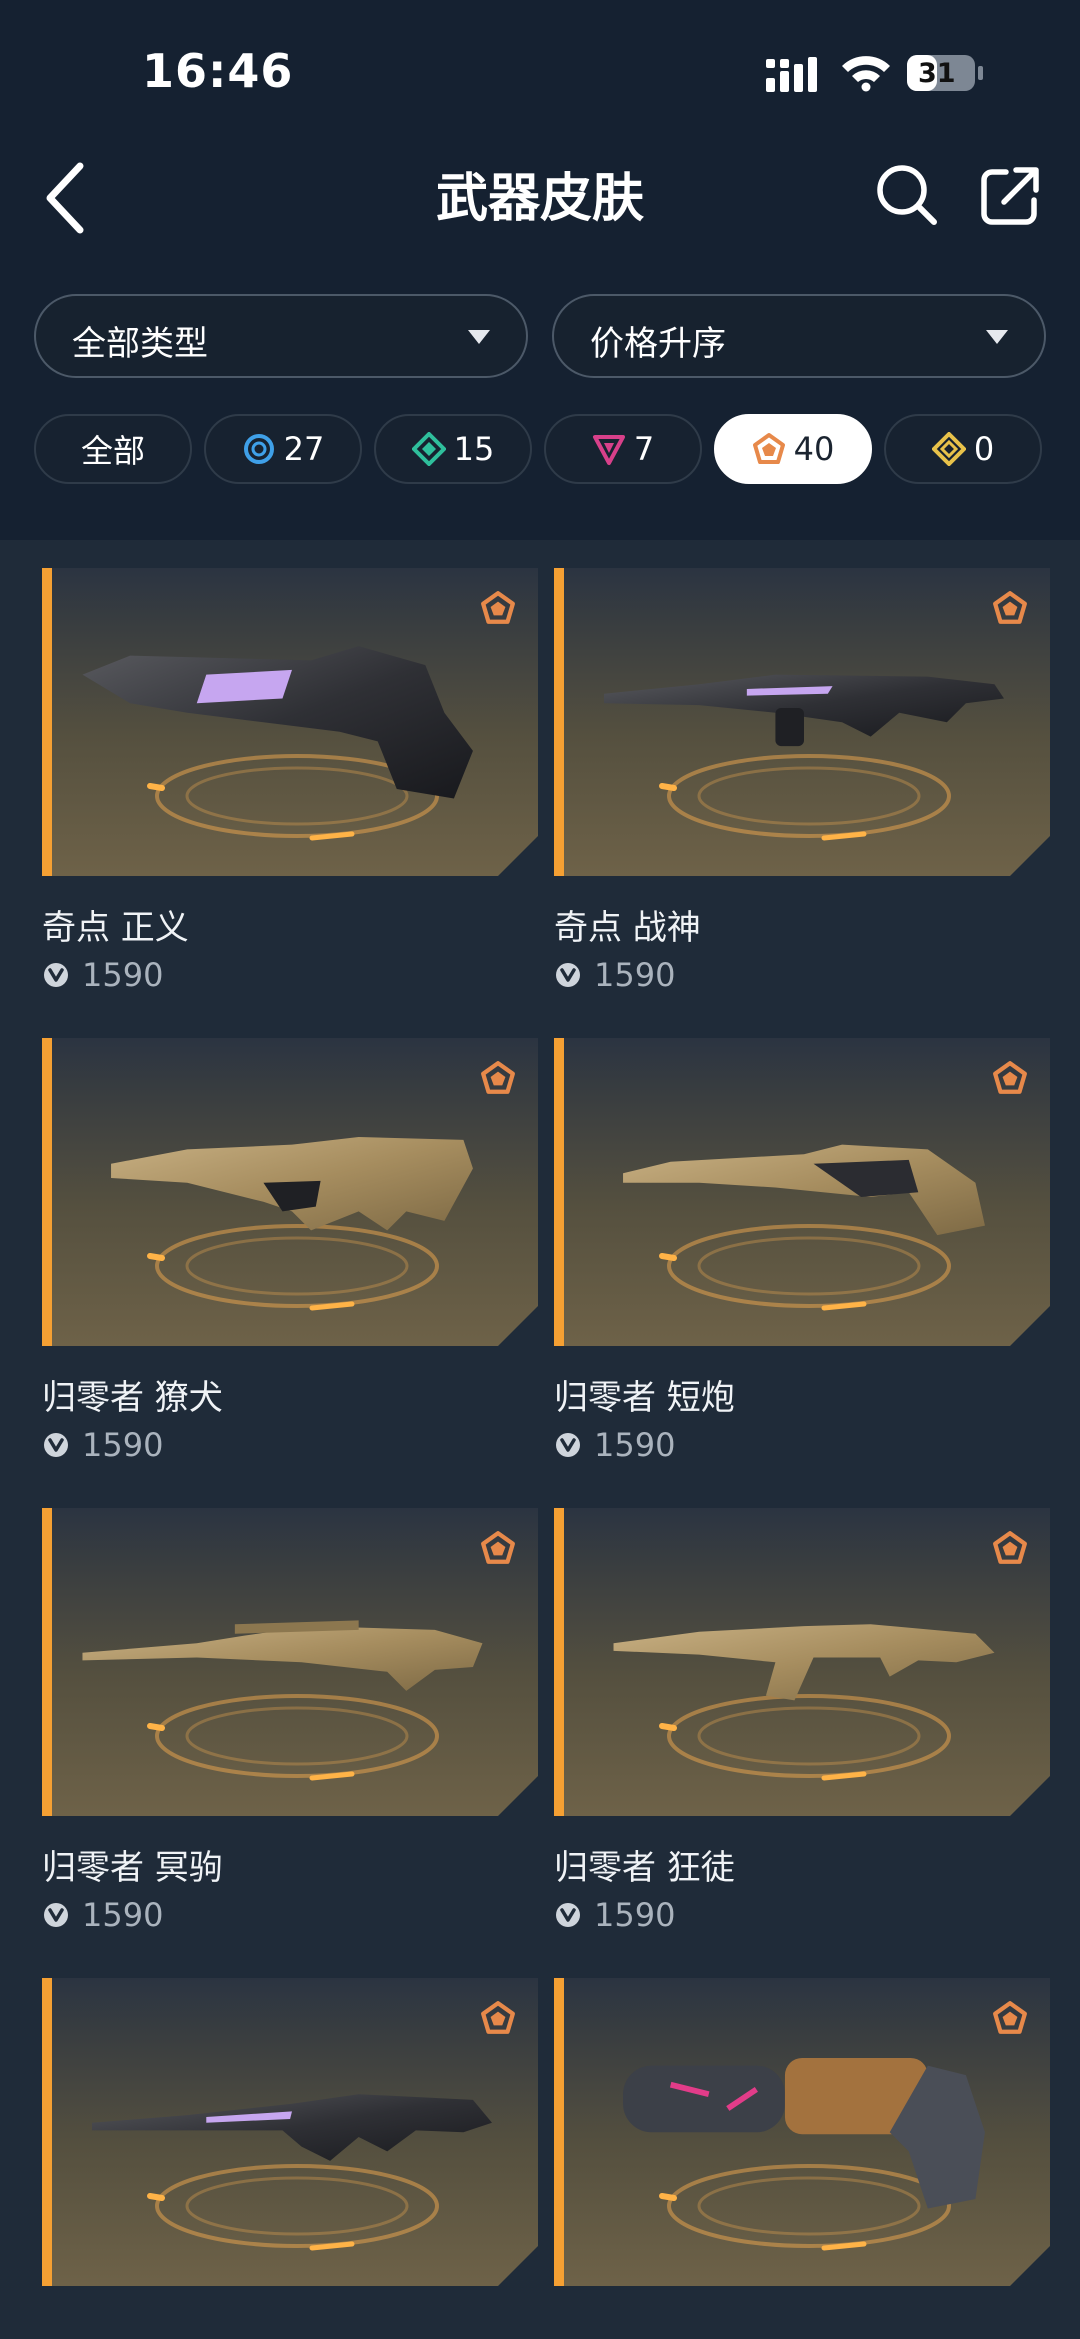 The height and width of the screenshot is (2339, 1080). Describe the element at coordinates (140, 344) in the screenshot. I see `type-filter-label: 全部类型` at that location.